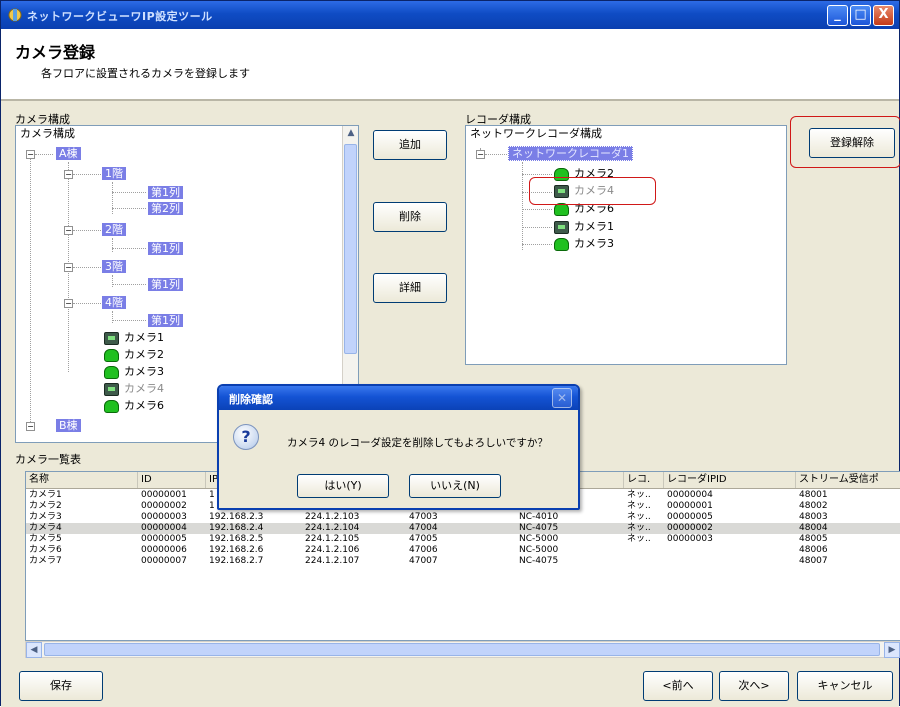 The width and height of the screenshot is (900, 707). I want to click on tree-node-floor4: 4階, so click(114, 302).